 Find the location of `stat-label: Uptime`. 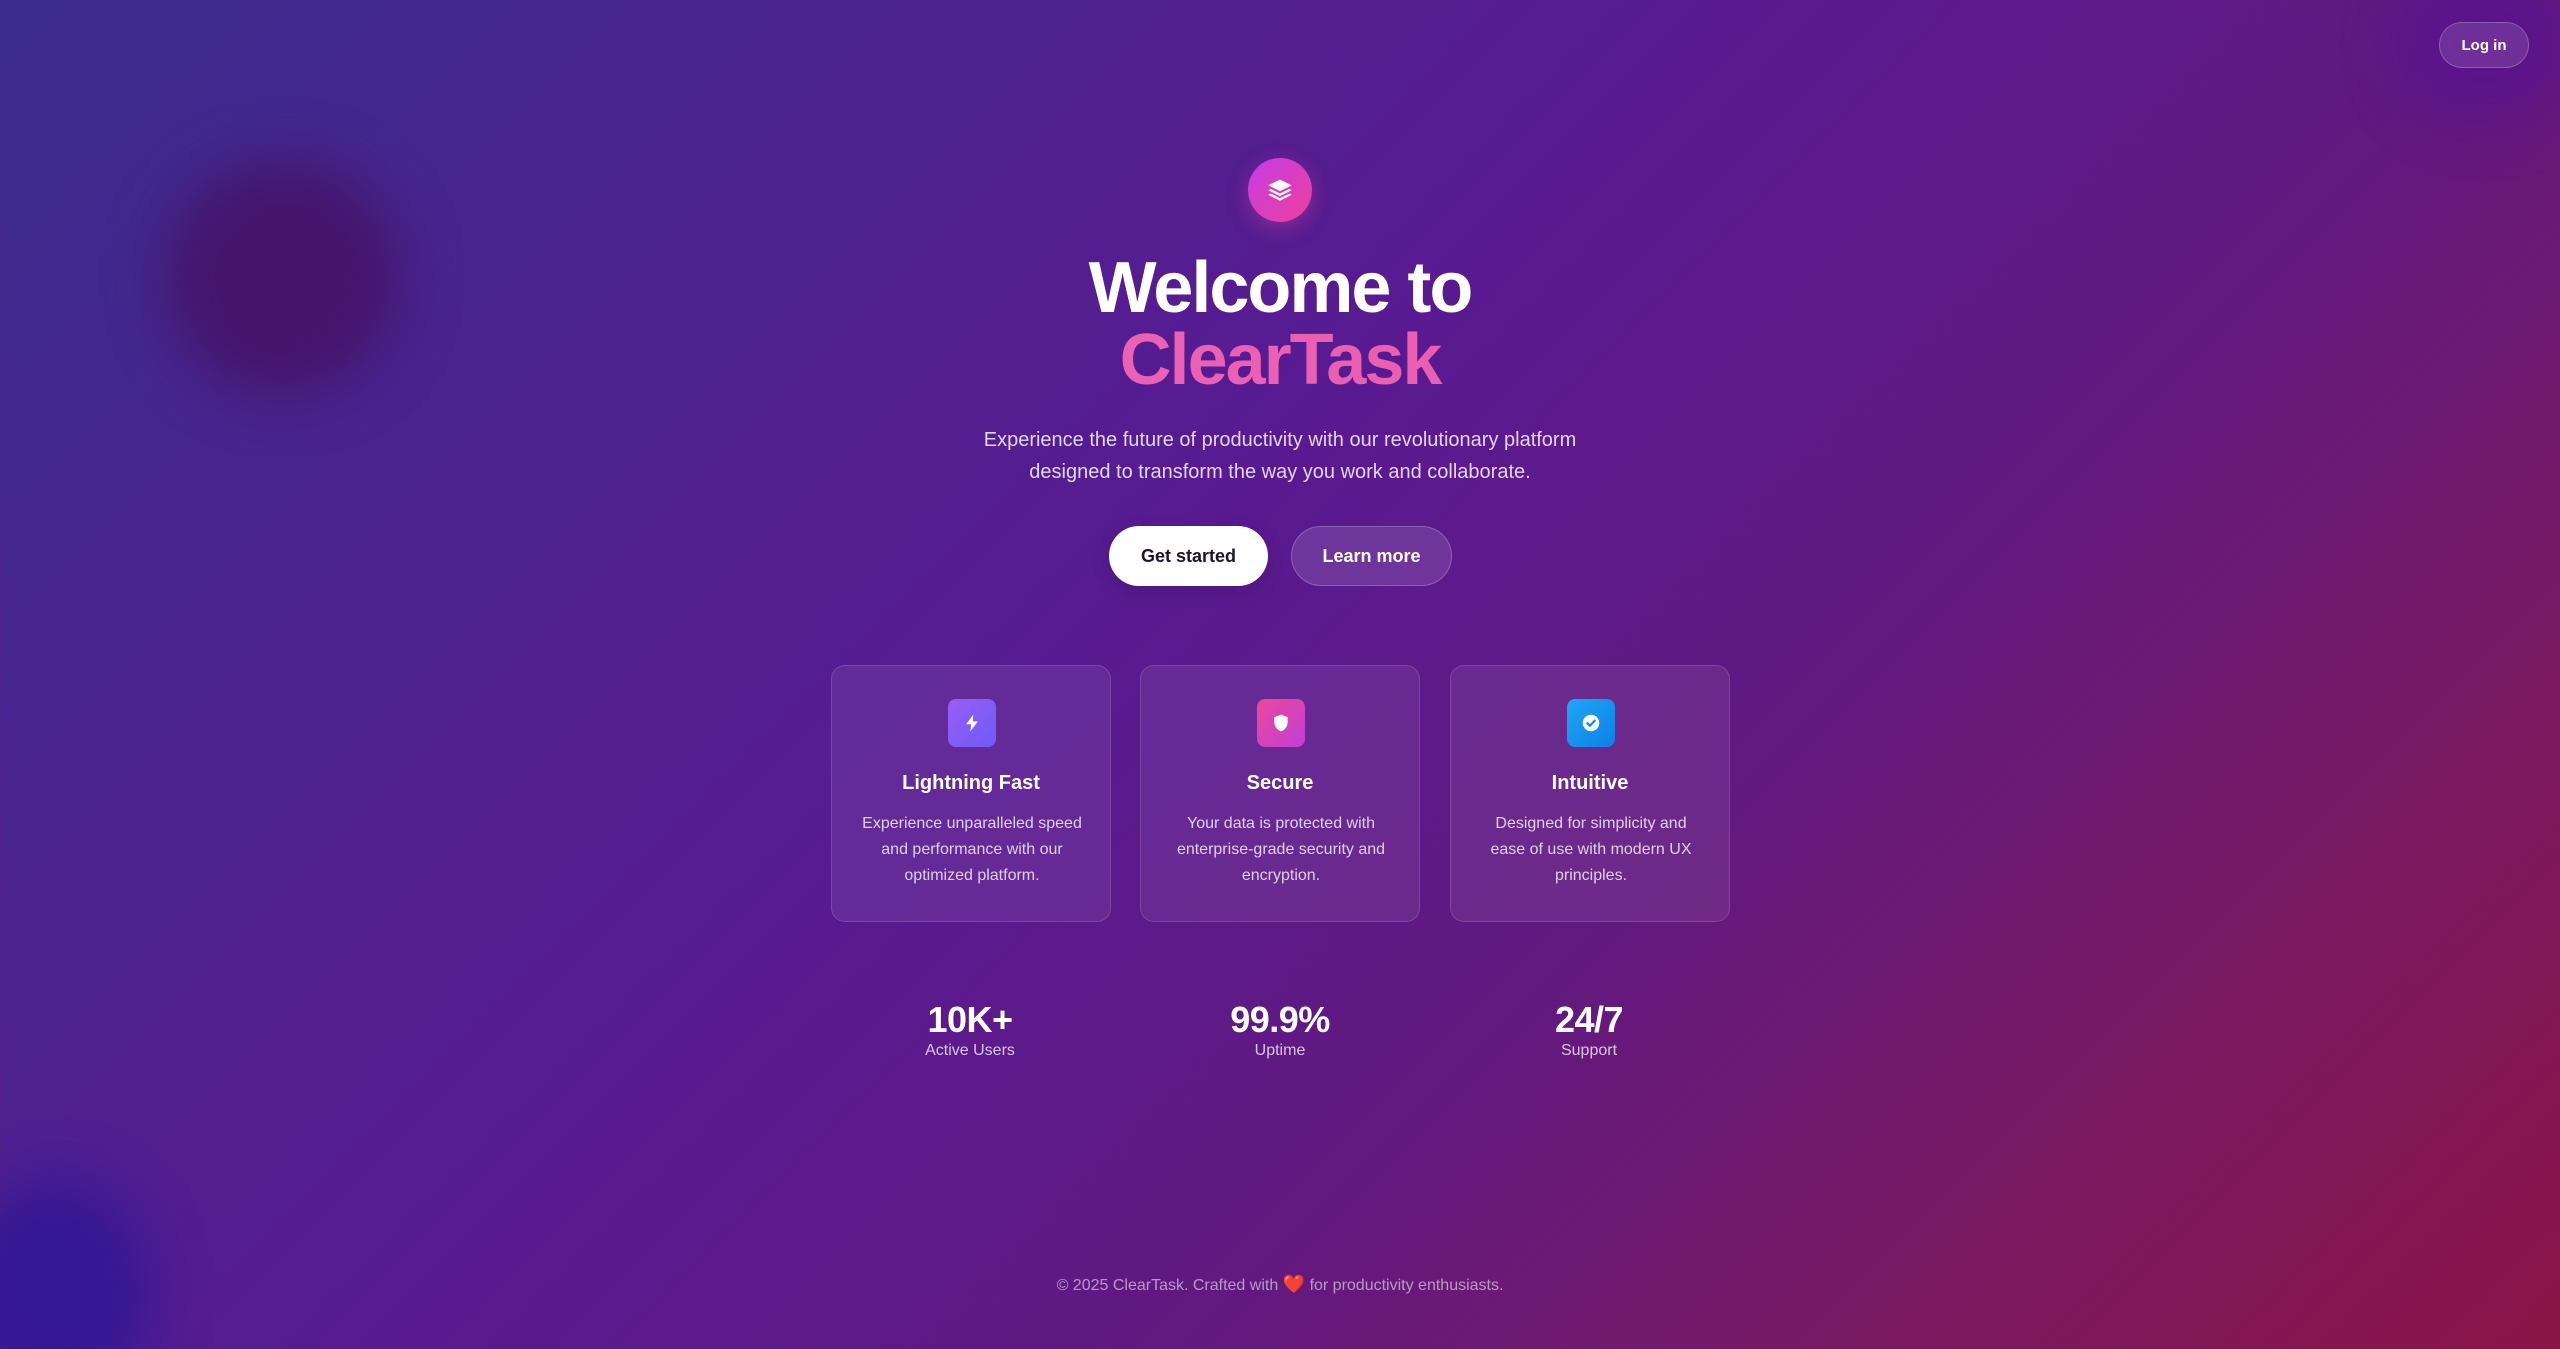

stat-label: Uptime is located at coordinates (1280, 1050).